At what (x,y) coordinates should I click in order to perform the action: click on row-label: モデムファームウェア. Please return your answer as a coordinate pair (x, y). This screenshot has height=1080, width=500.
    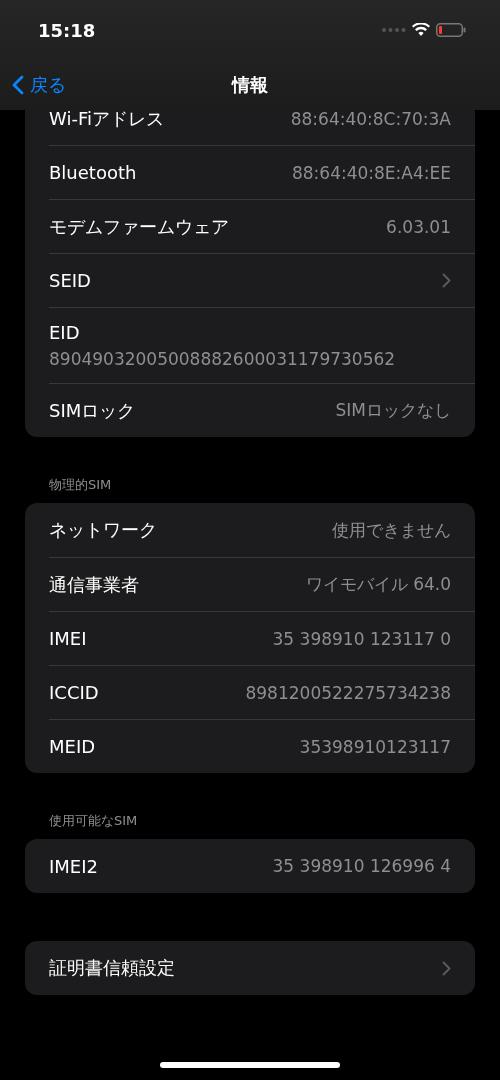
    Looking at the image, I should click on (139, 226).